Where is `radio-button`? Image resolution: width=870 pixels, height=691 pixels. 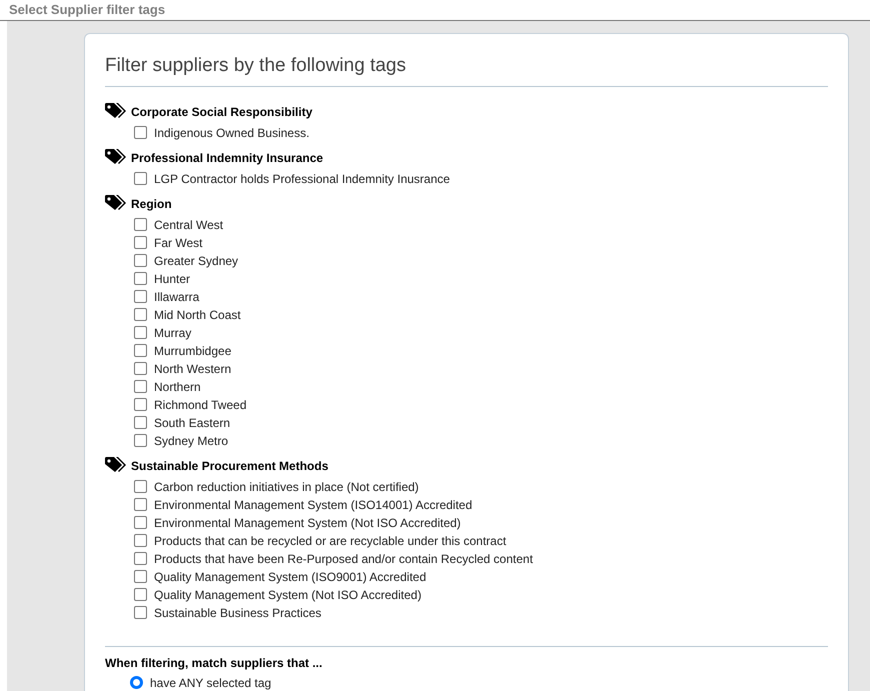 radio-button is located at coordinates (136, 682).